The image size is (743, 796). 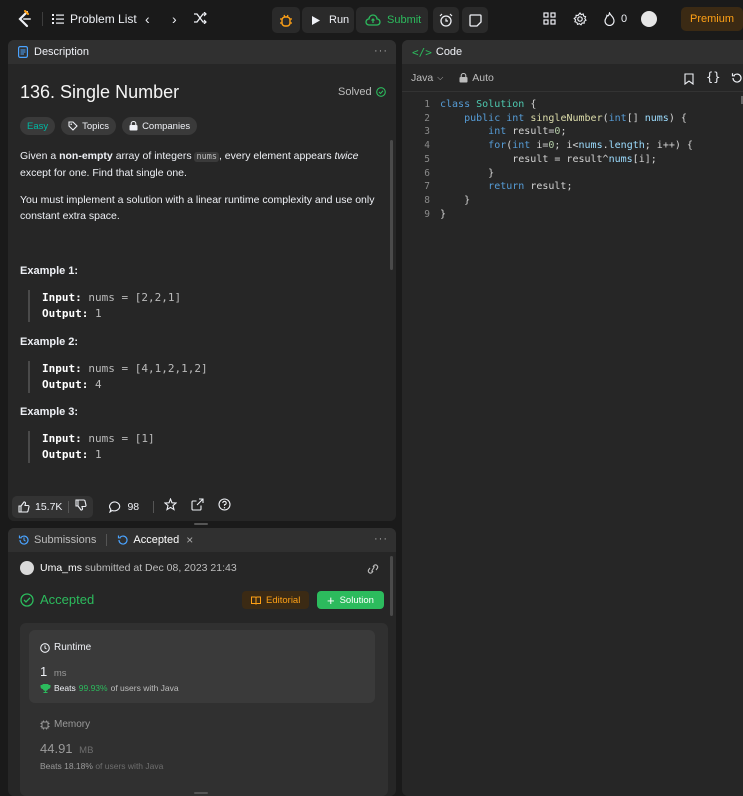 I want to click on solution-button: + Solution, so click(x=350, y=600).